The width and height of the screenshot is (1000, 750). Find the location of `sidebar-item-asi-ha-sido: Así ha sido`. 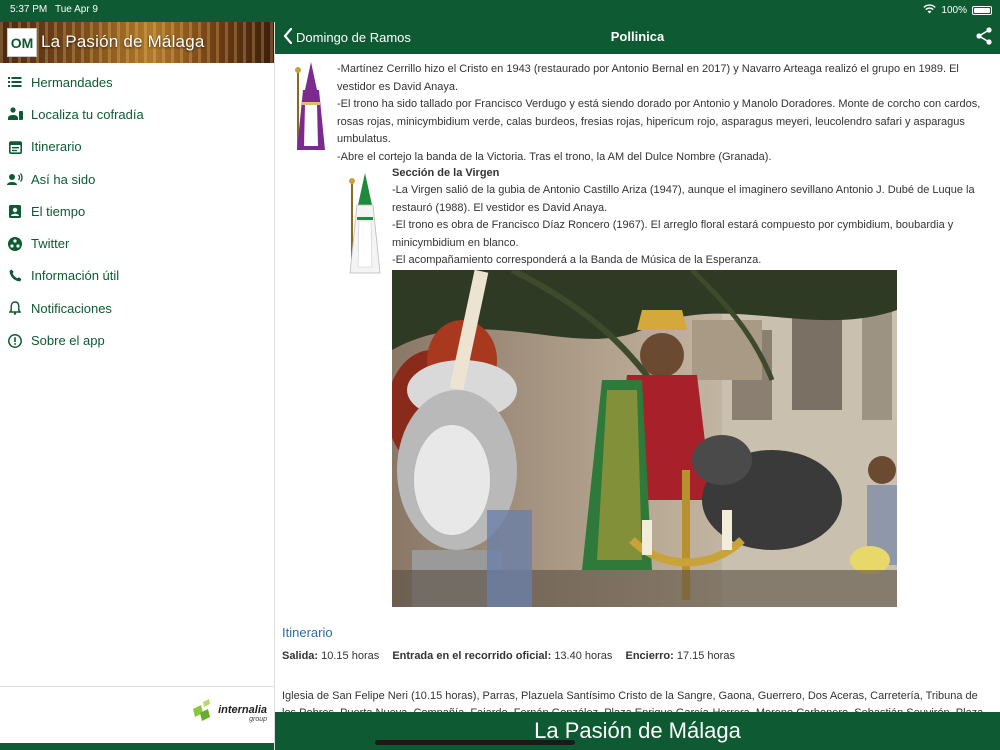

sidebar-item-asi-ha-sido: Así ha sido is located at coordinates (137, 179).